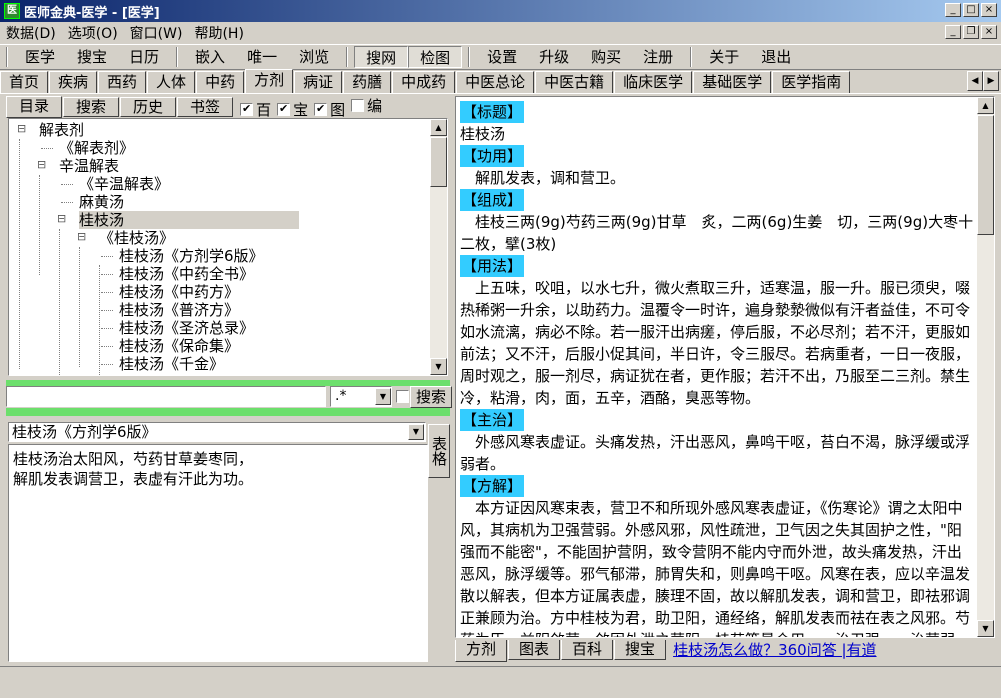 The width and height of the screenshot is (1001, 698). Describe the element at coordinates (148, 107) in the screenshot. I see `tab-history: 历史` at that location.